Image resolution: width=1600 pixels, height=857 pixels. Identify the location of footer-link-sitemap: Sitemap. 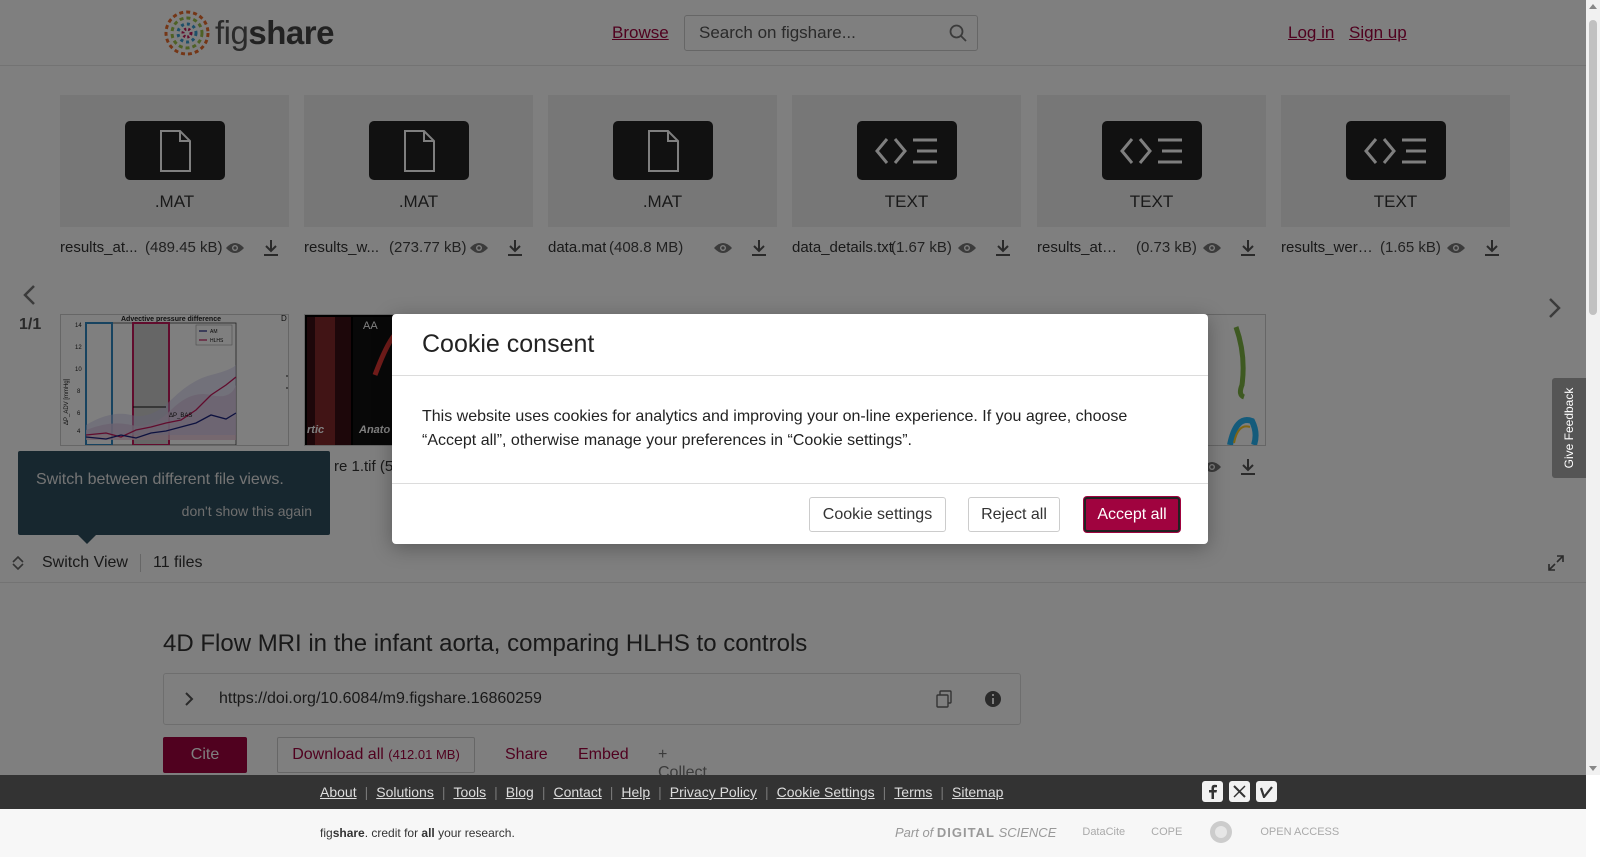
(977, 792).